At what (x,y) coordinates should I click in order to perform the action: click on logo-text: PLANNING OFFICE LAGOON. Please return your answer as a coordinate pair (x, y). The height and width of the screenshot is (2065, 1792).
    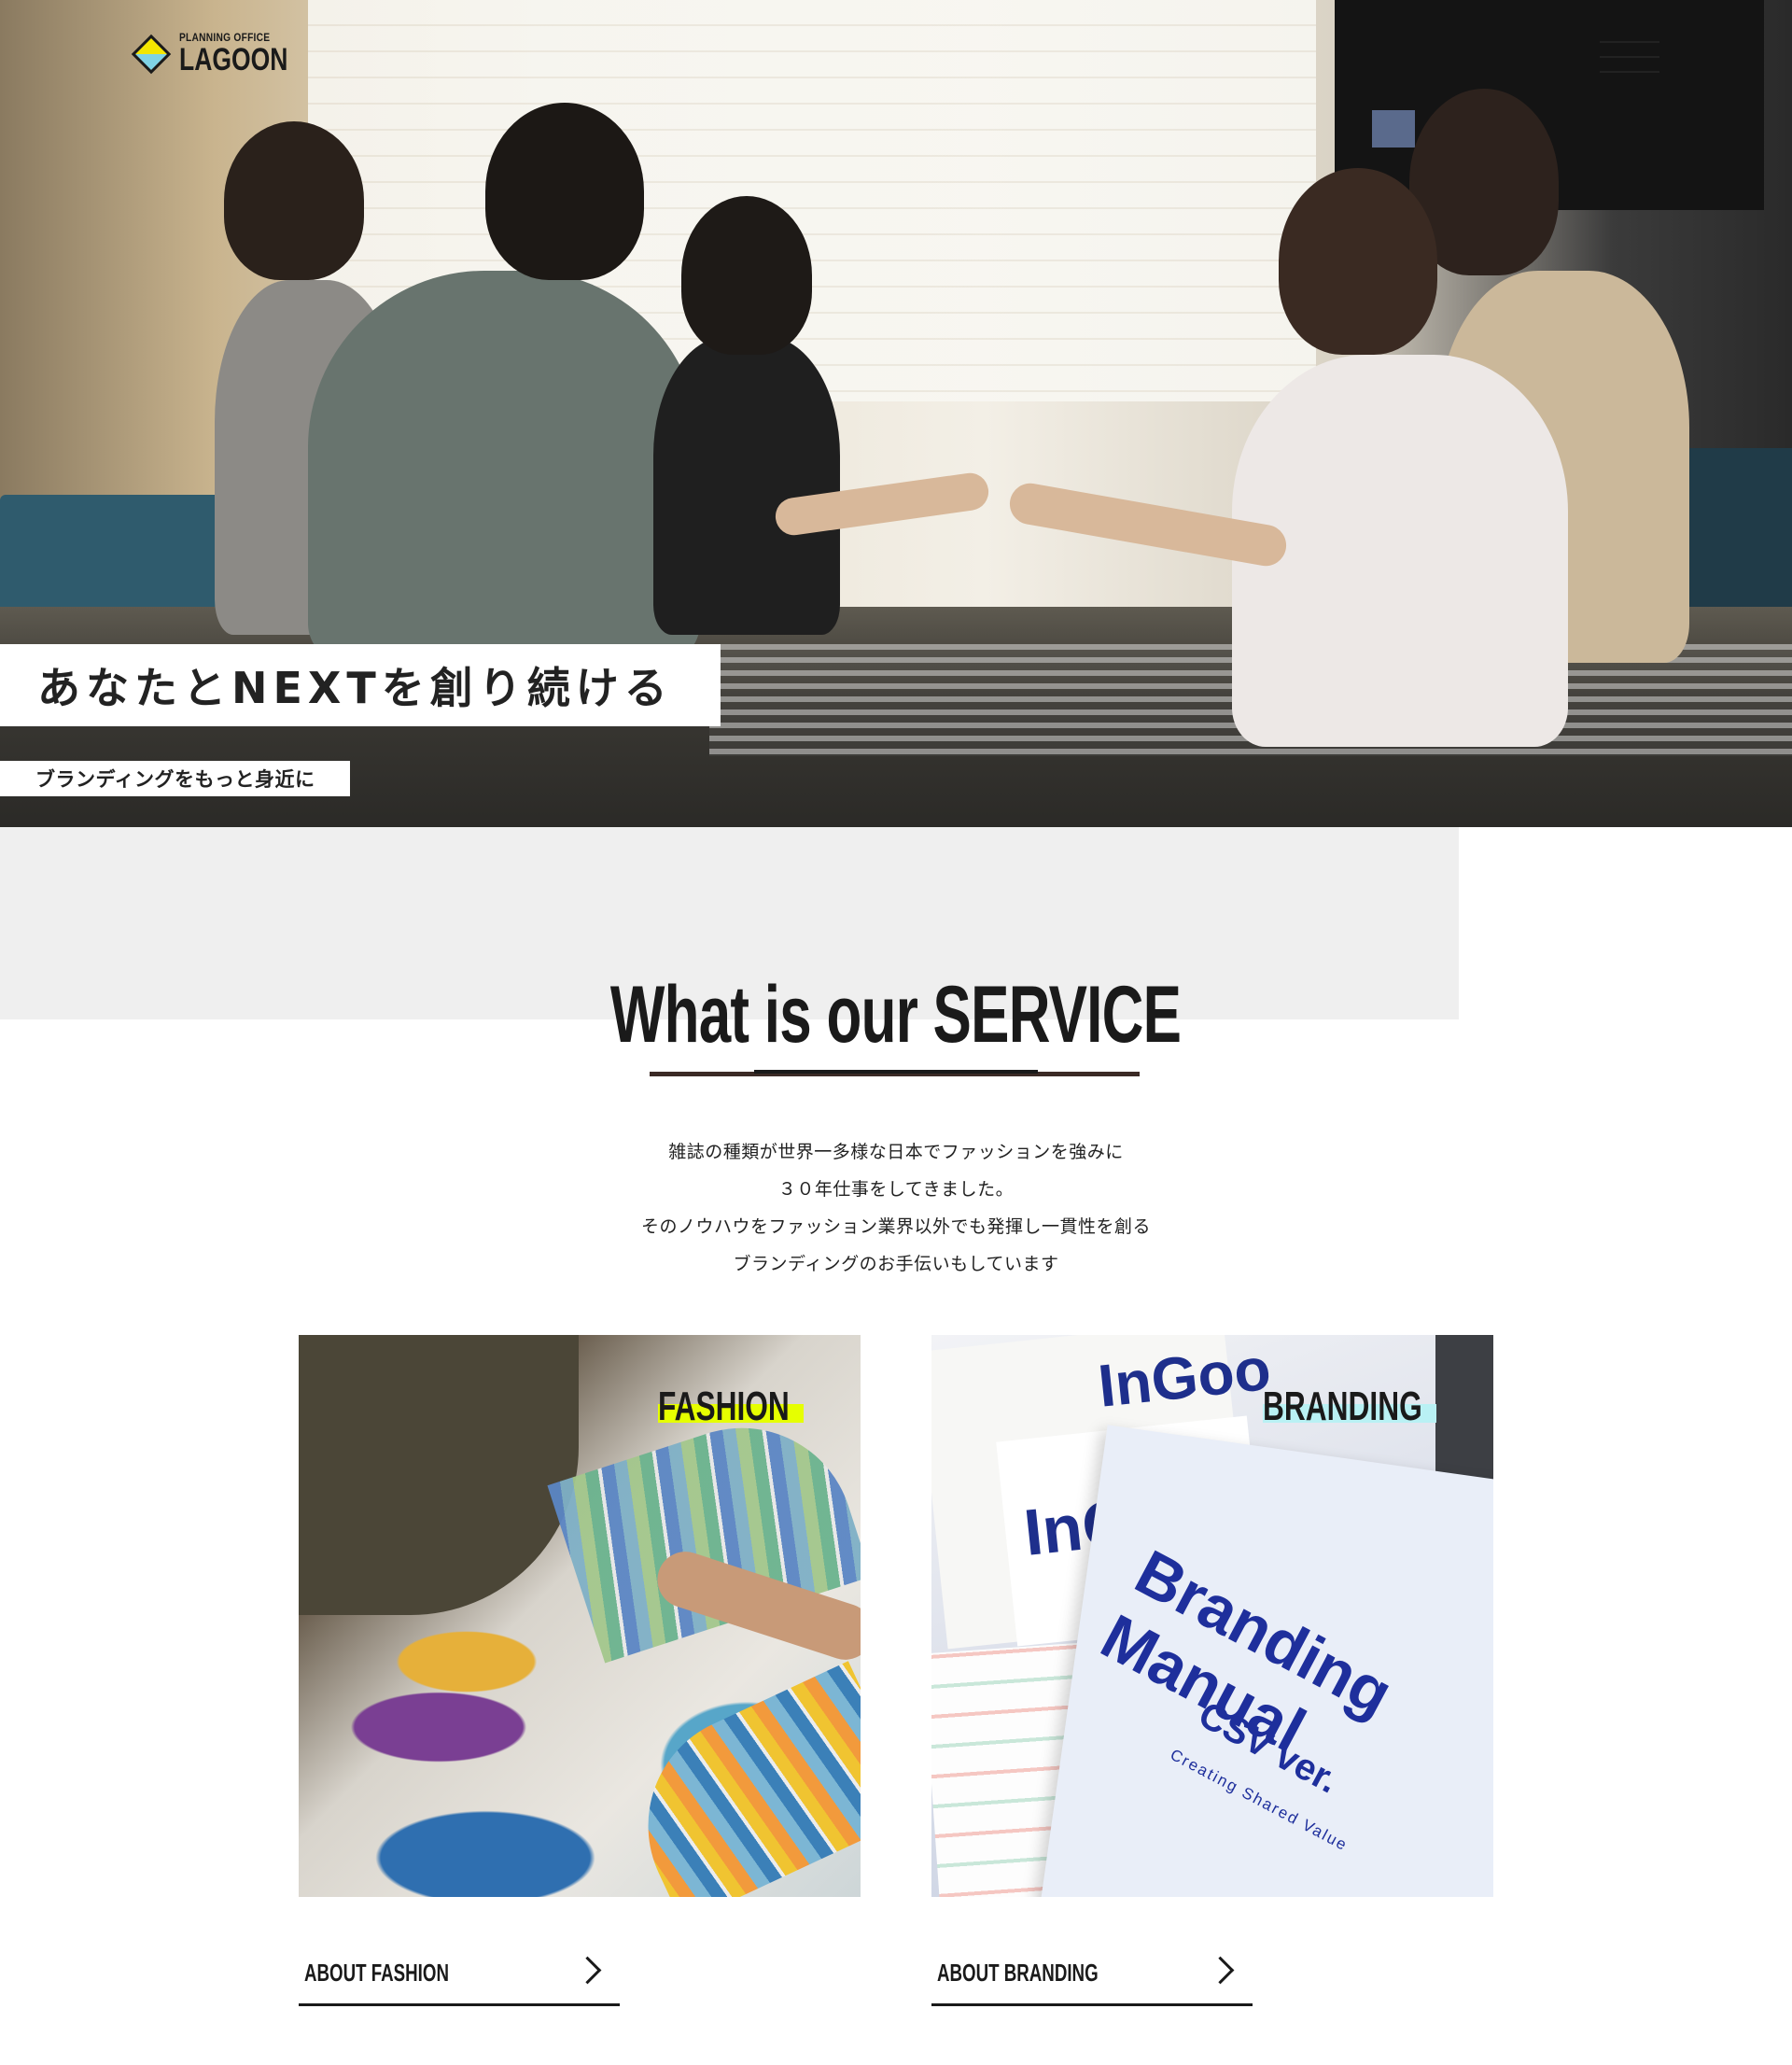
    Looking at the image, I should click on (248, 54).